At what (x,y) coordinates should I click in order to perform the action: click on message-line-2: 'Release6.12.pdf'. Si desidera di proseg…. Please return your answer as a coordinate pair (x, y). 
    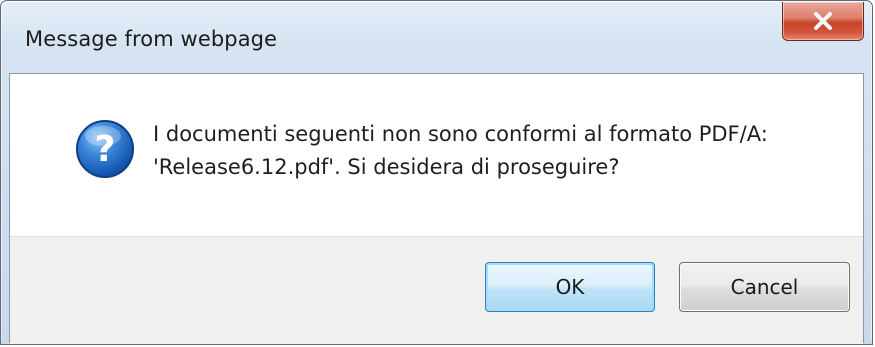
    Looking at the image, I should click on (386, 167).